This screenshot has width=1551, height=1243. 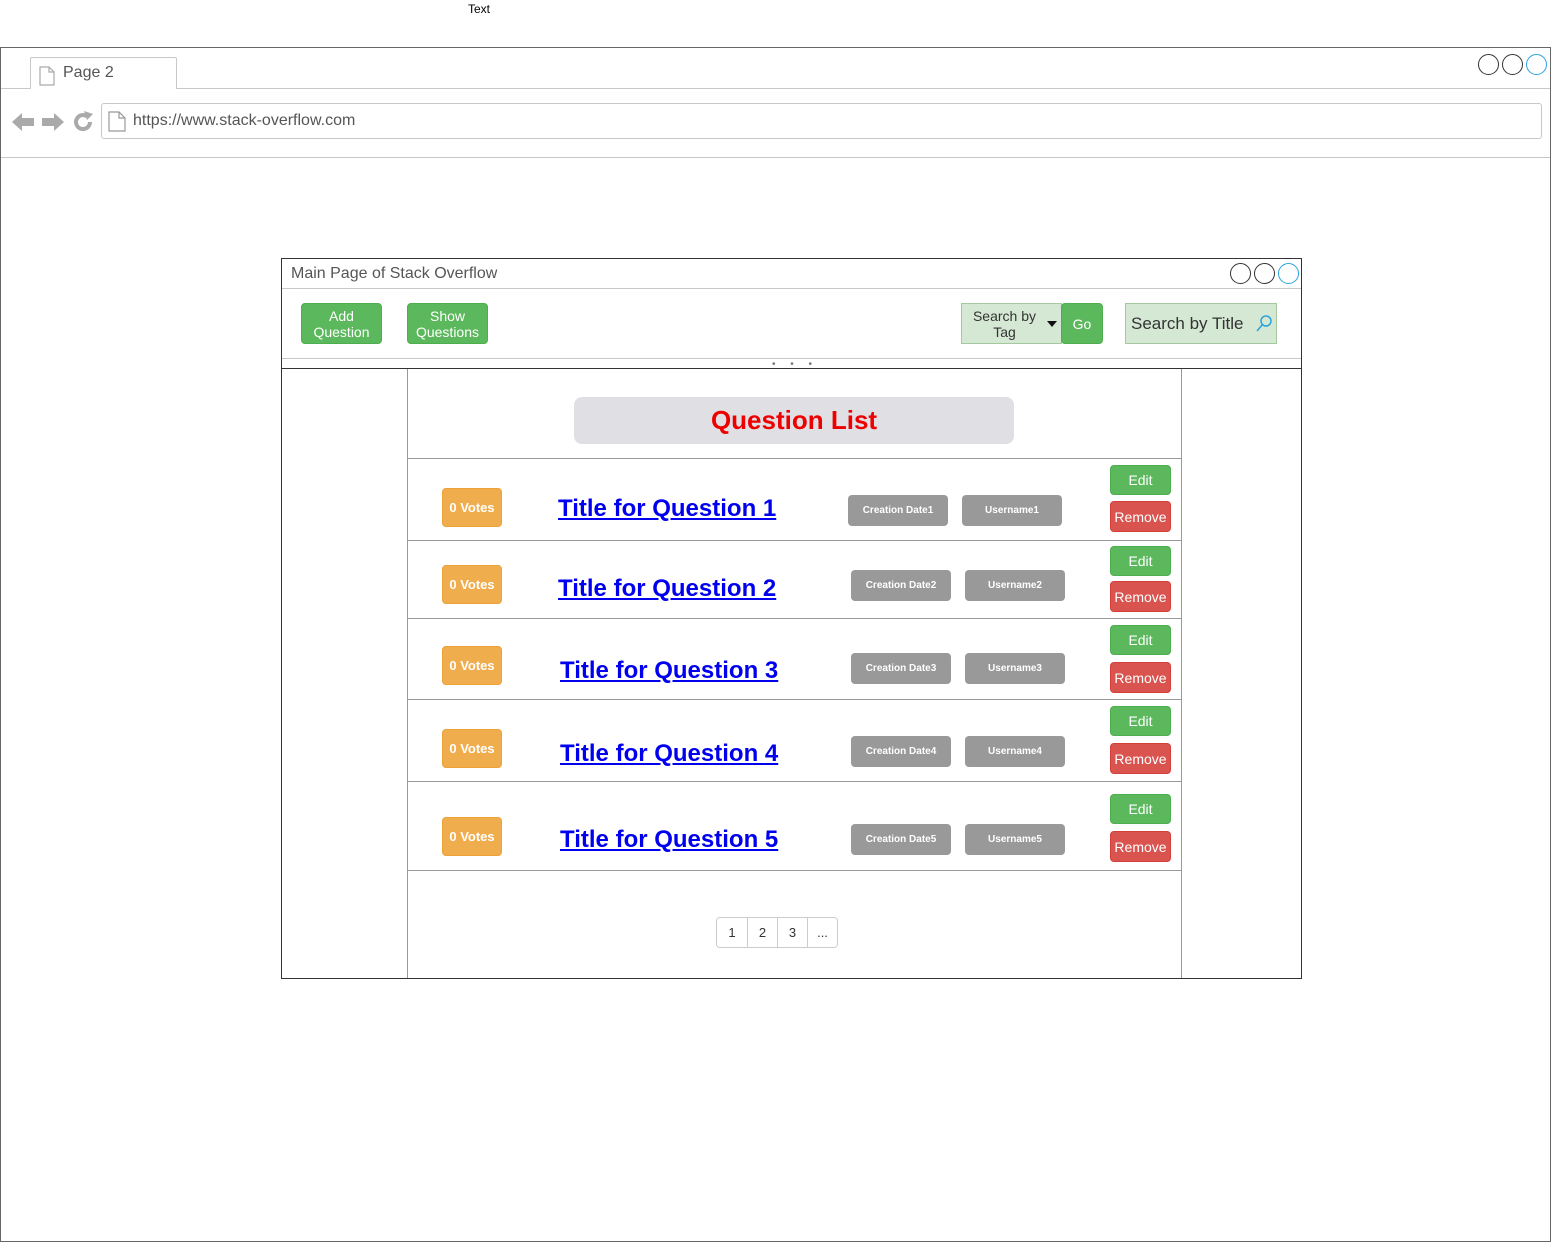 I want to click on reload-icon, so click(x=83, y=122).